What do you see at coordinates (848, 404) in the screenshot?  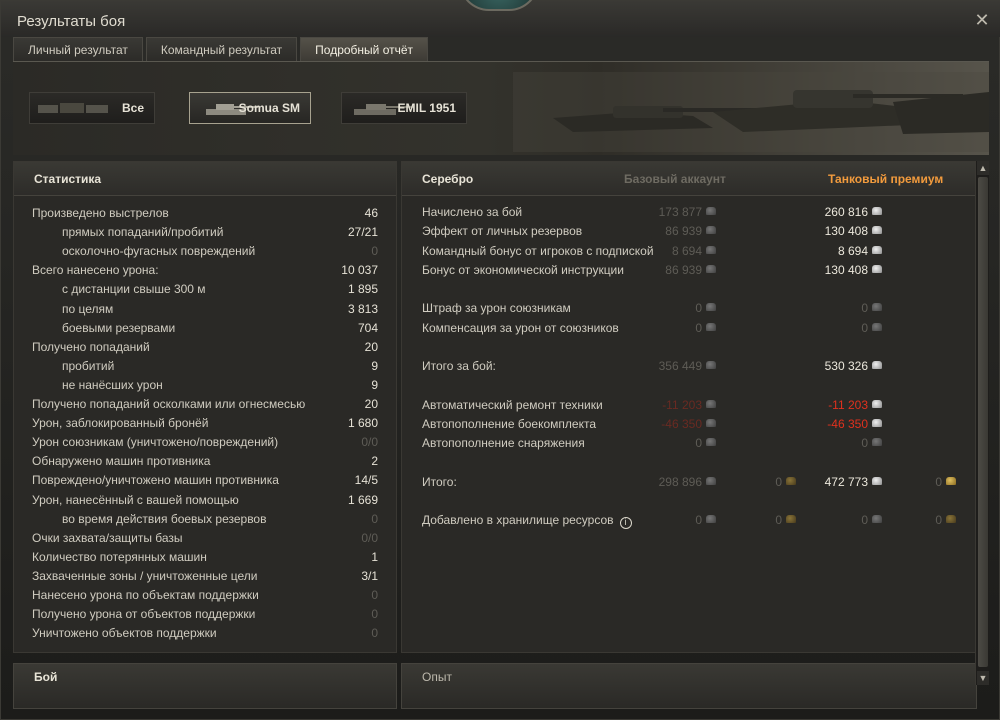 I see `premium-credit-amount: -11 203` at bounding box center [848, 404].